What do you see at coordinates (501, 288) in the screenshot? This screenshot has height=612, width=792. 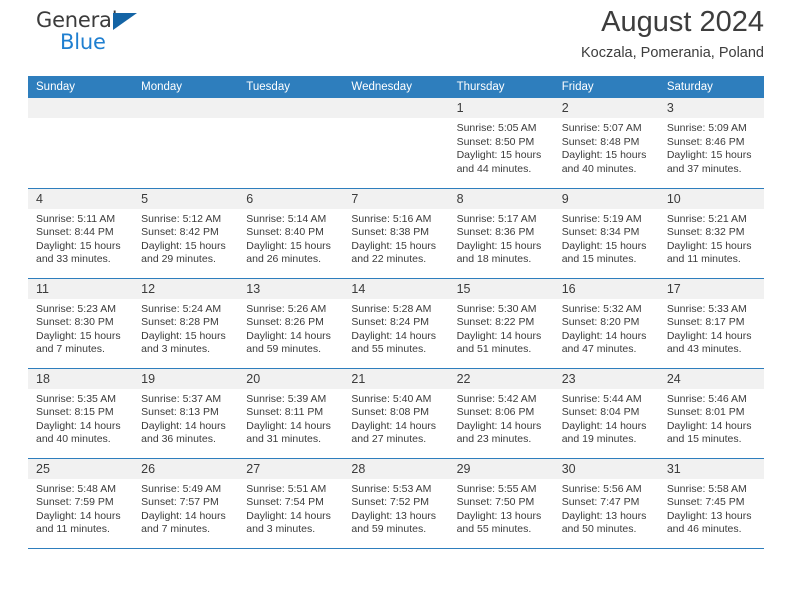 I see `day-number: 15` at bounding box center [501, 288].